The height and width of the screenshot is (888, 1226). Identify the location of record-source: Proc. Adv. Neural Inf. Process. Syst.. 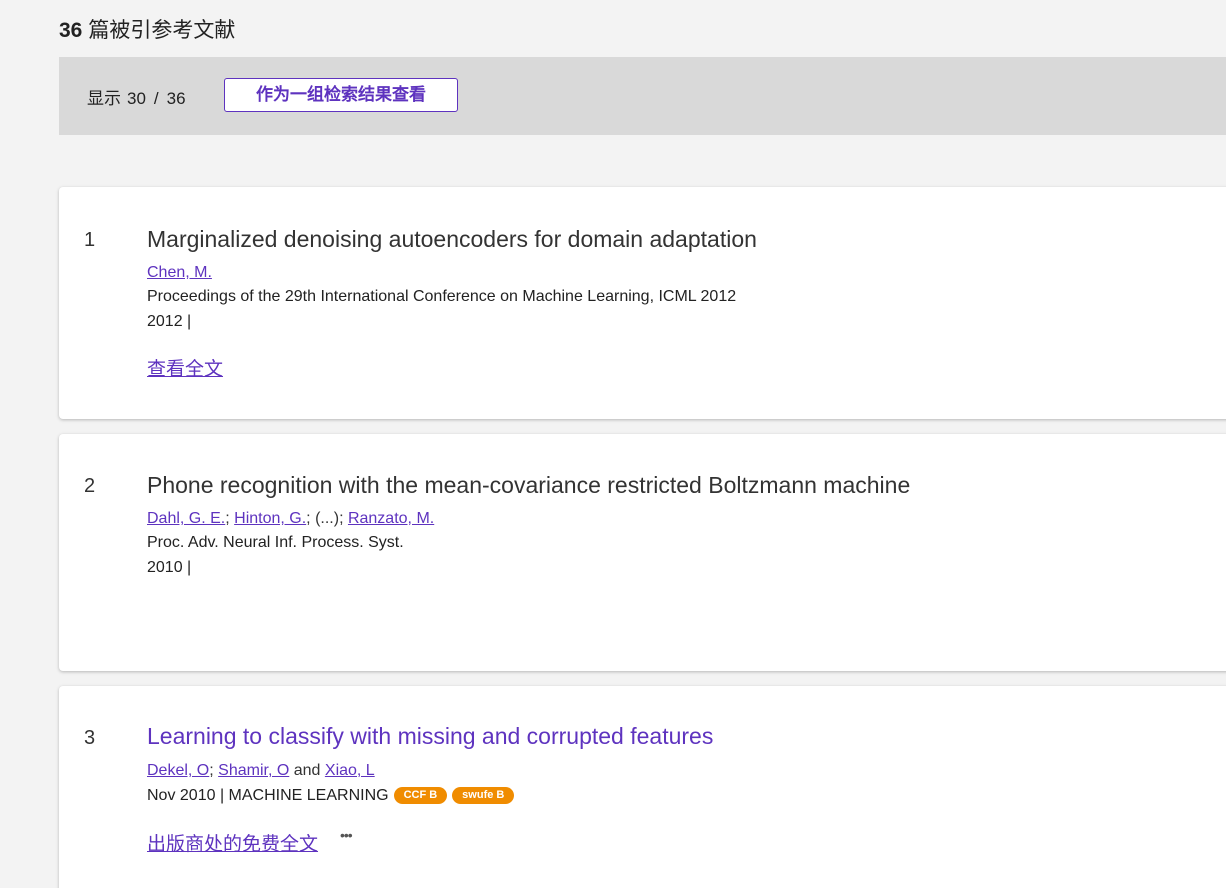
(275, 542).